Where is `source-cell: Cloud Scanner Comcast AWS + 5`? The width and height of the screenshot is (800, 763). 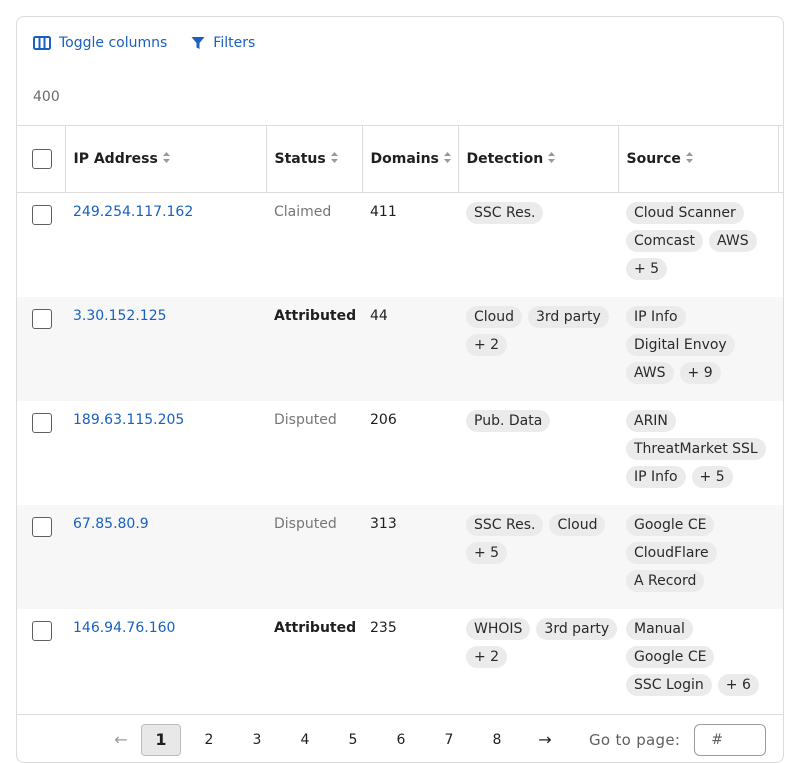 source-cell: Cloud Scanner Comcast AWS + 5 is located at coordinates (698, 245).